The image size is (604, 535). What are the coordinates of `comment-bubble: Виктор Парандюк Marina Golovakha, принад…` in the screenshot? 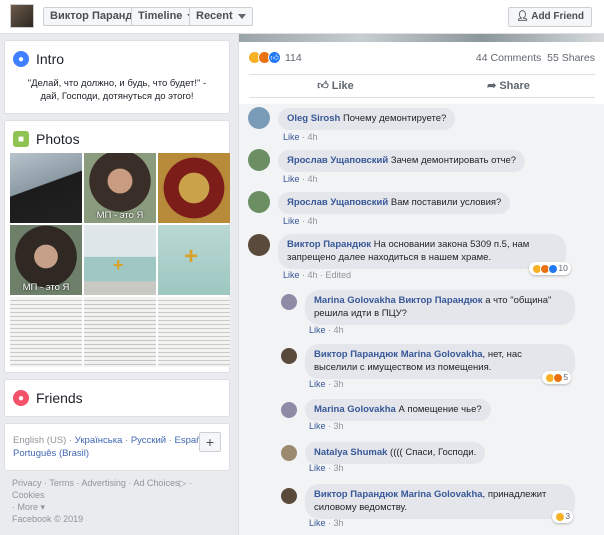 It's located at (440, 501).